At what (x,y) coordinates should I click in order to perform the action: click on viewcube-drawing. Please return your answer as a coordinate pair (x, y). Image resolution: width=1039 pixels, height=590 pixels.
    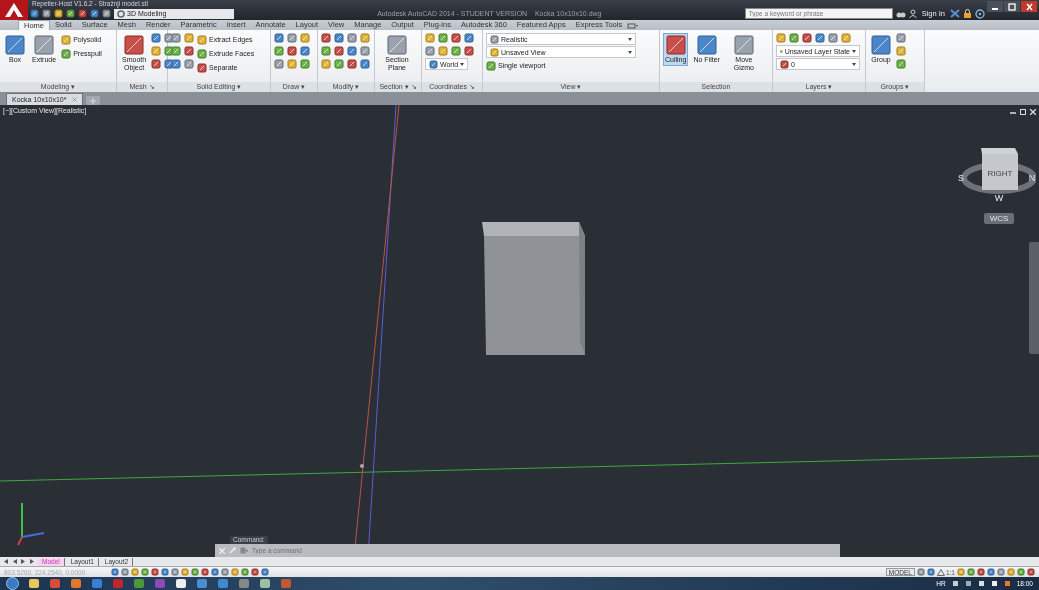
    Looking at the image, I should click on (999, 169).